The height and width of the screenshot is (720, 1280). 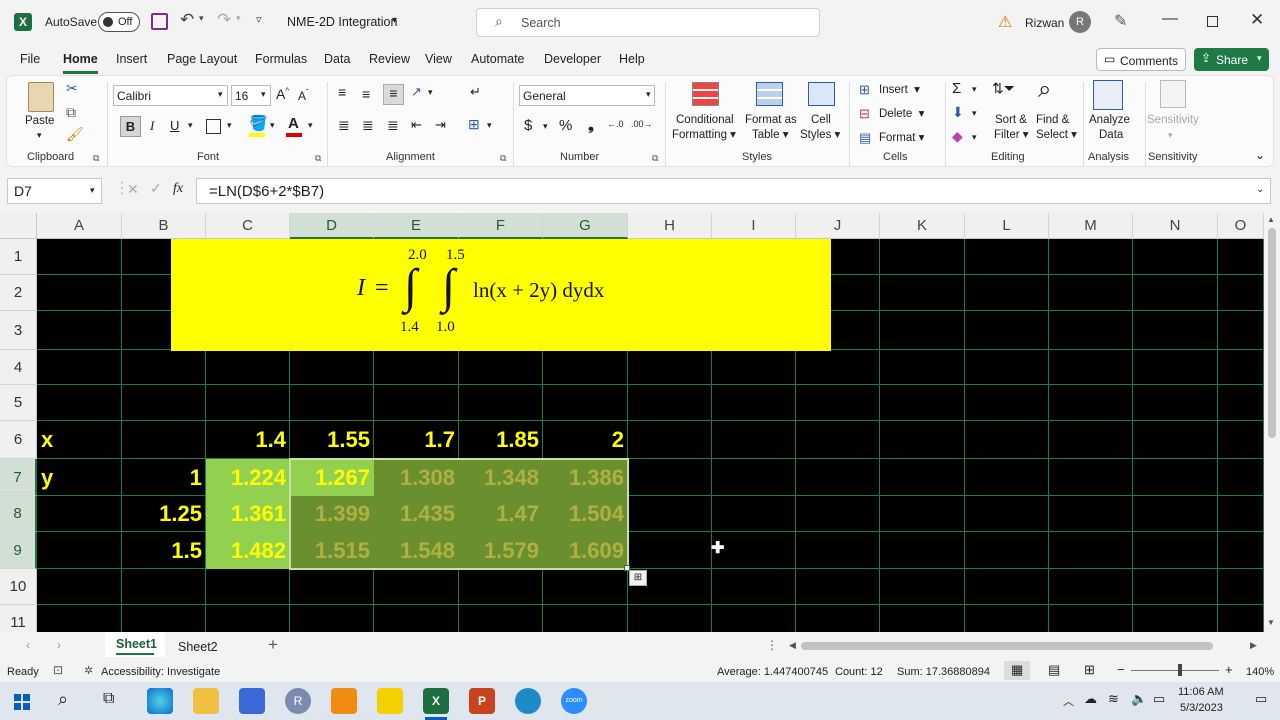 I want to click on column-header-o: O, so click(x=1241, y=226).